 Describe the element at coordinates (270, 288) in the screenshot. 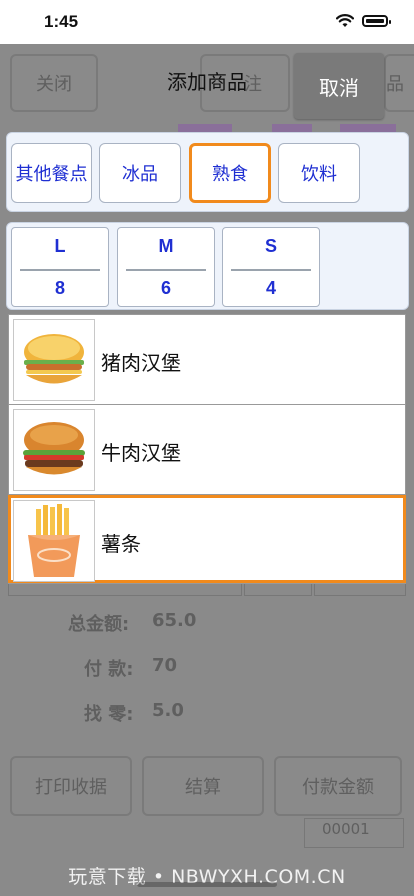

I see `size-price: 4` at that location.